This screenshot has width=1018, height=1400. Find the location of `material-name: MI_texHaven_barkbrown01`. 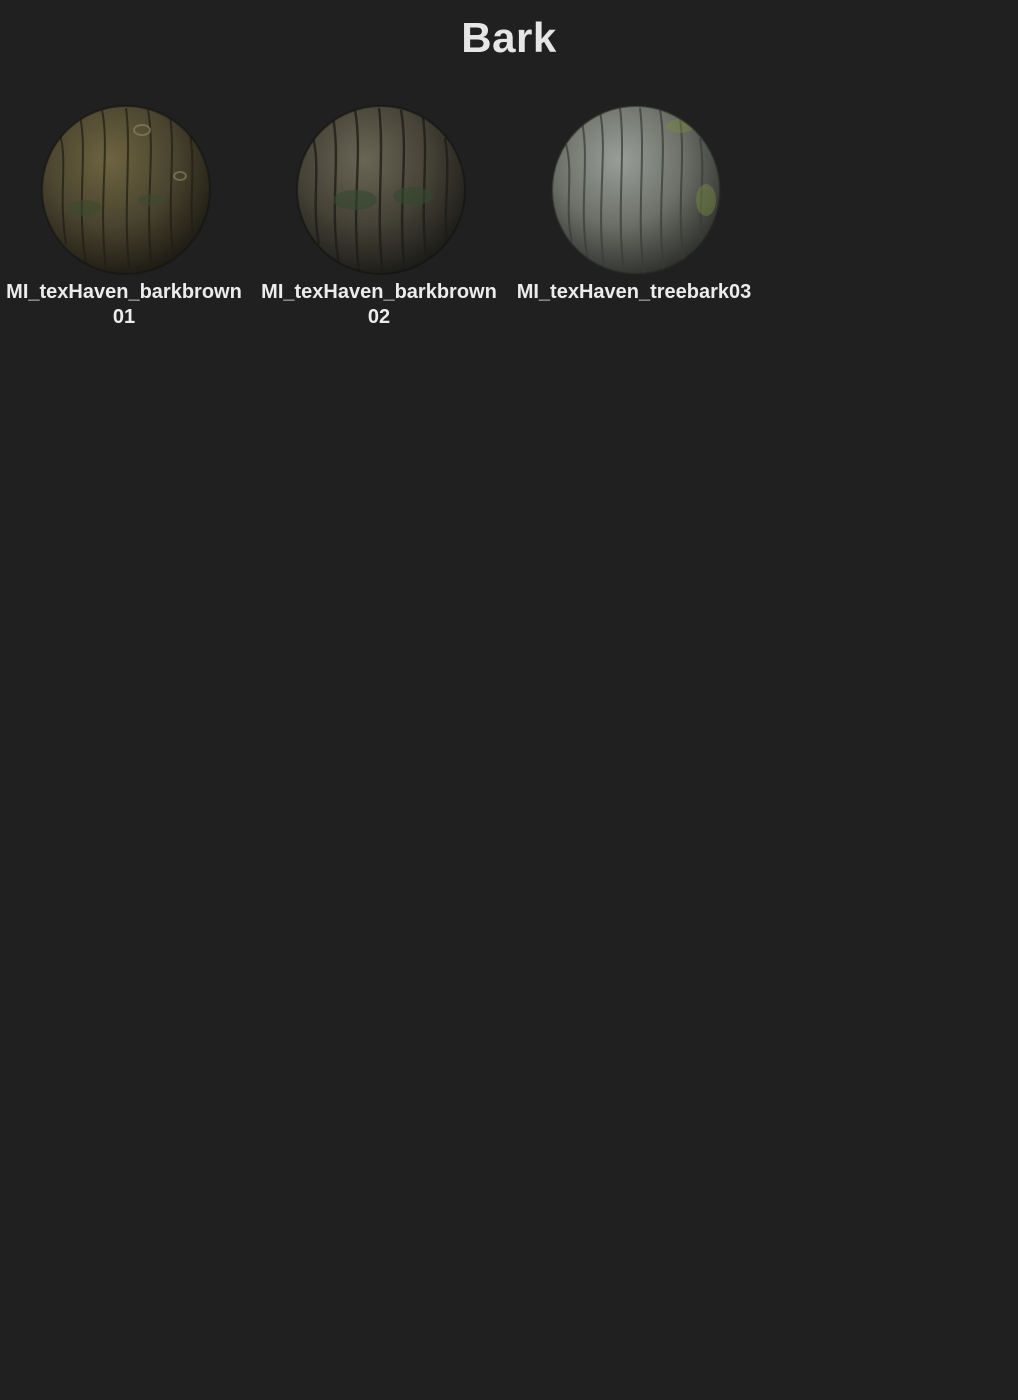

material-name: MI_texHaven_barkbrown01 is located at coordinates (124, 304).